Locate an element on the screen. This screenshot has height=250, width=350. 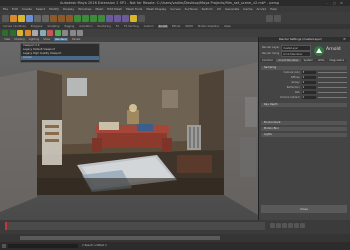
input-line-icon is located at coordinates (141, 18).